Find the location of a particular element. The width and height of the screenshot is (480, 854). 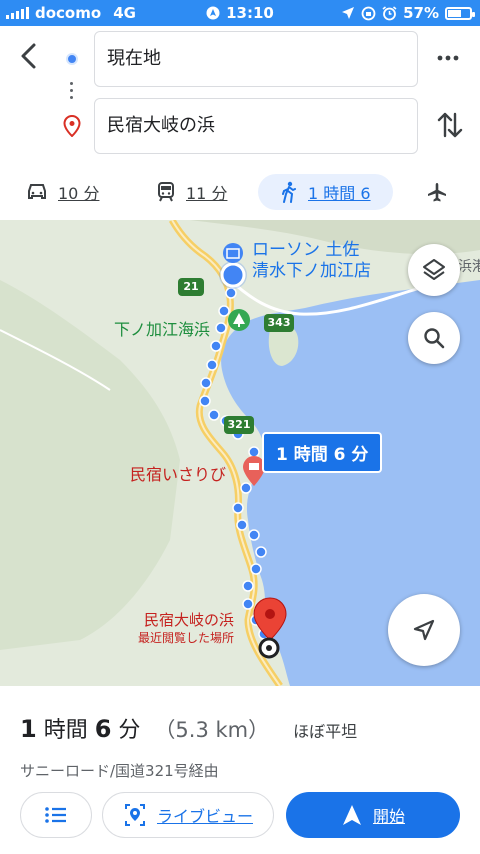

layers-button is located at coordinates (434, 270).